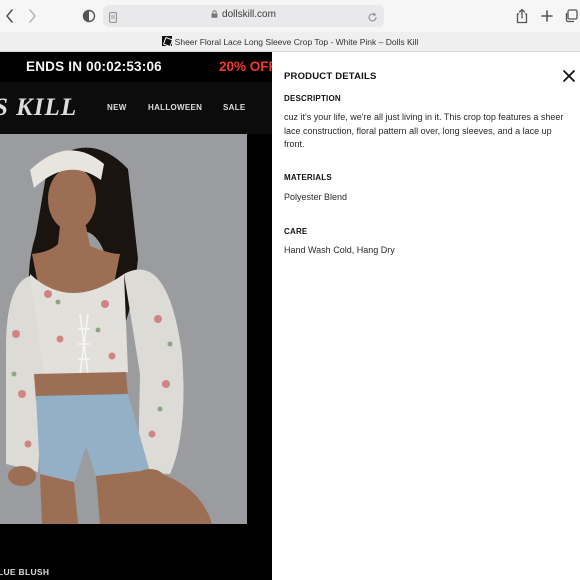  I want to click on lock-icon, so click(214, 14).